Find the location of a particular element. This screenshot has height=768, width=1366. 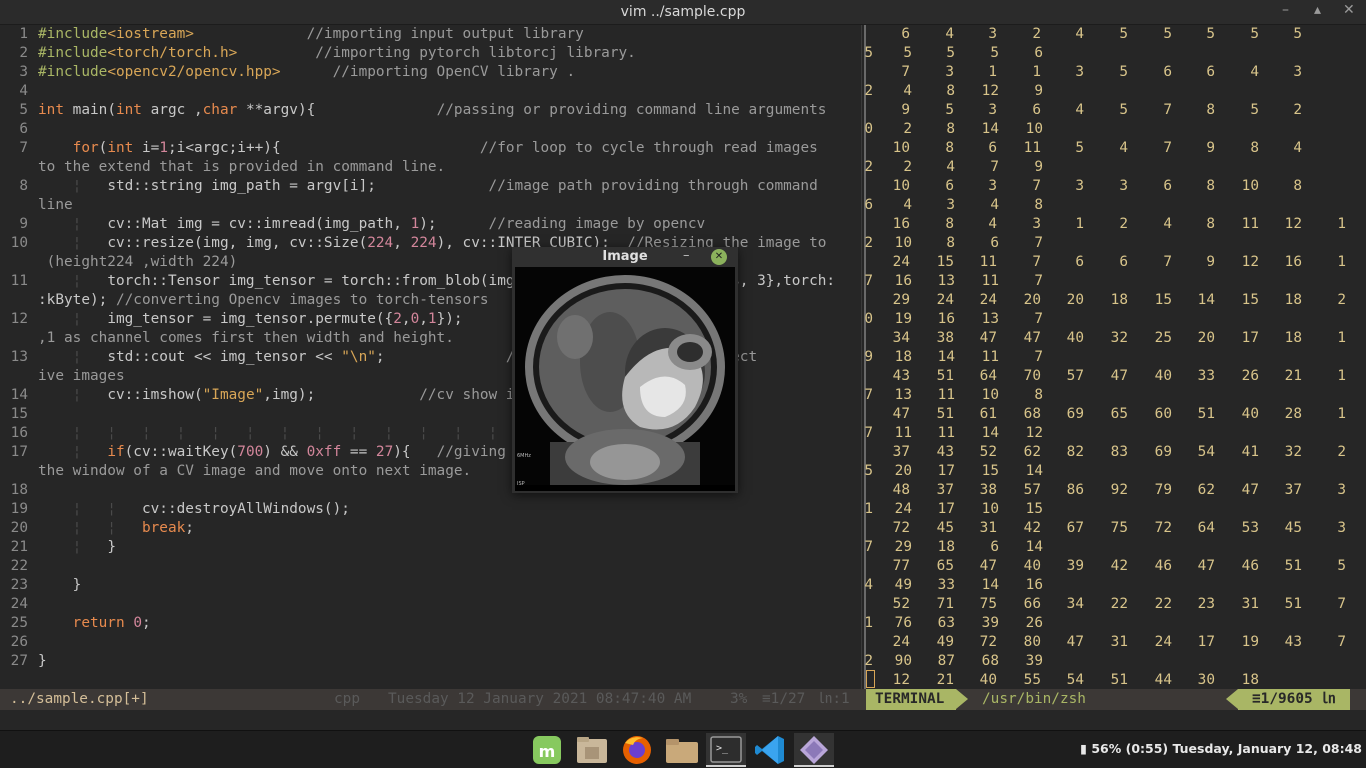

system-tray: ▮ 56% (0:55) Tuesday, January 12, 08:48 is located at coordinates (1221, 748).